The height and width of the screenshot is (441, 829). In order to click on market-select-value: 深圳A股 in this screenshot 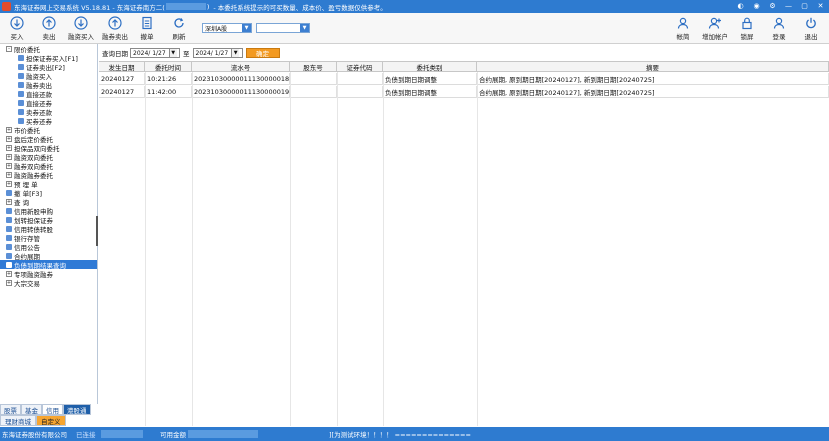, I will do `click(216, 29)`.